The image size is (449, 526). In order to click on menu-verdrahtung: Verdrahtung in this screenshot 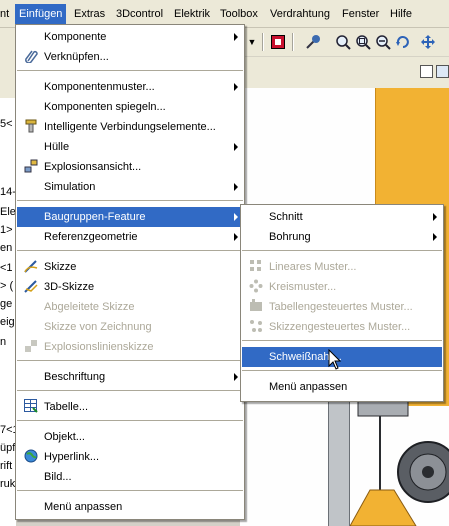, I will do `click(300, 14)`.